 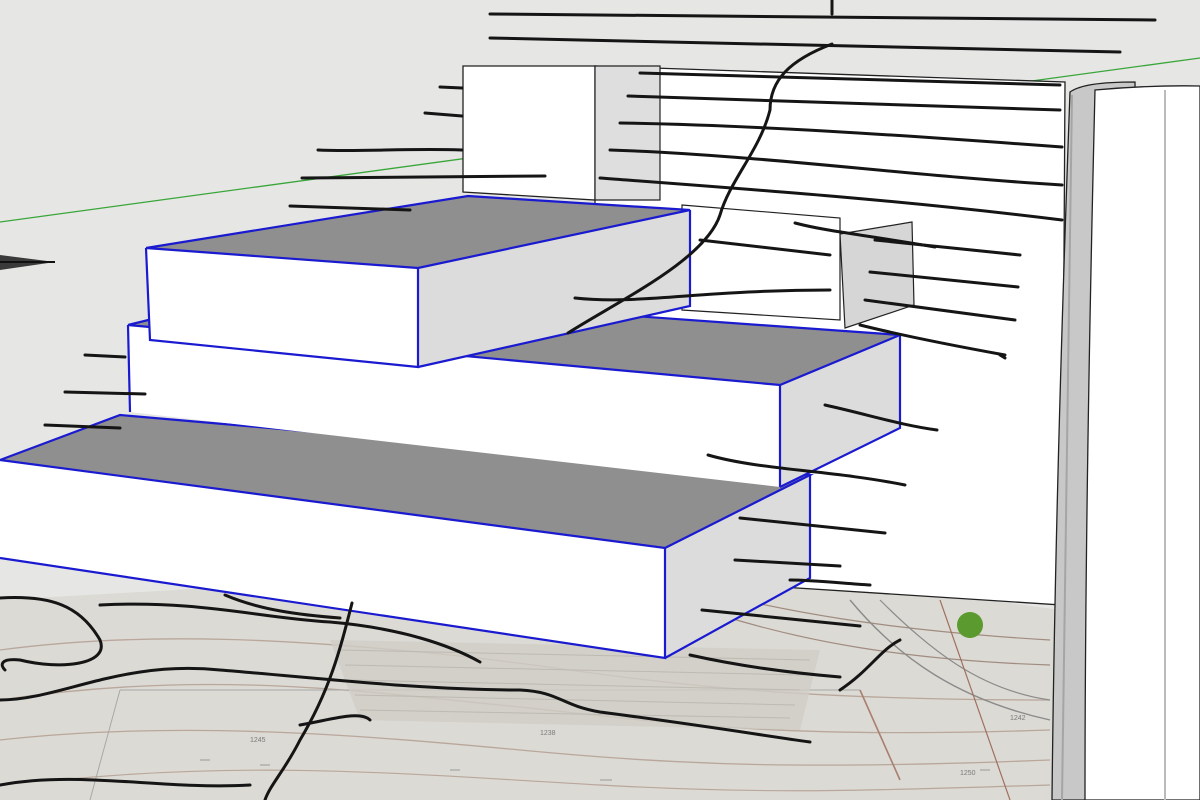 What do you see at coordinates (1125, 440) in the screenshot?
I see `curved-tower` at bounding box center [1125, 440].